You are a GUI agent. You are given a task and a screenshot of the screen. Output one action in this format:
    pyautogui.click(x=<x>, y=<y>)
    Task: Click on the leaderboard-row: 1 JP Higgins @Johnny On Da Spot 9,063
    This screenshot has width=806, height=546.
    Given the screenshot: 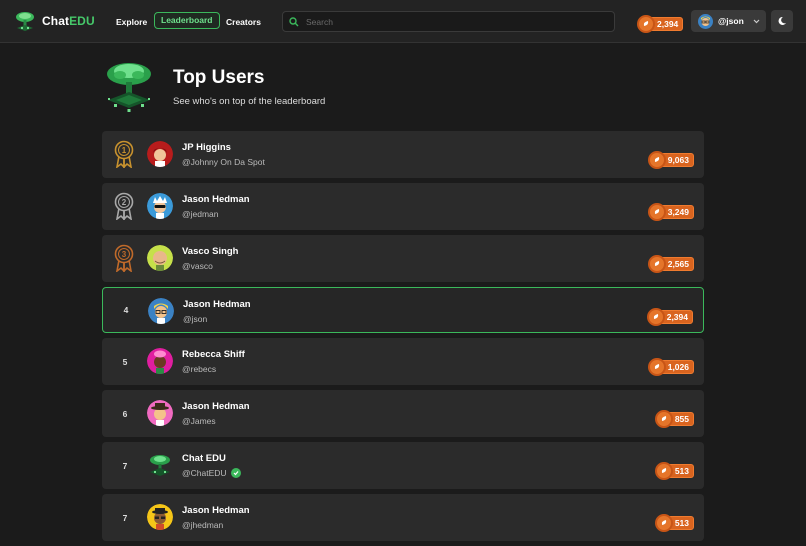 What is the action you would take?
    pyautogui.click(x=403, y=154)
    